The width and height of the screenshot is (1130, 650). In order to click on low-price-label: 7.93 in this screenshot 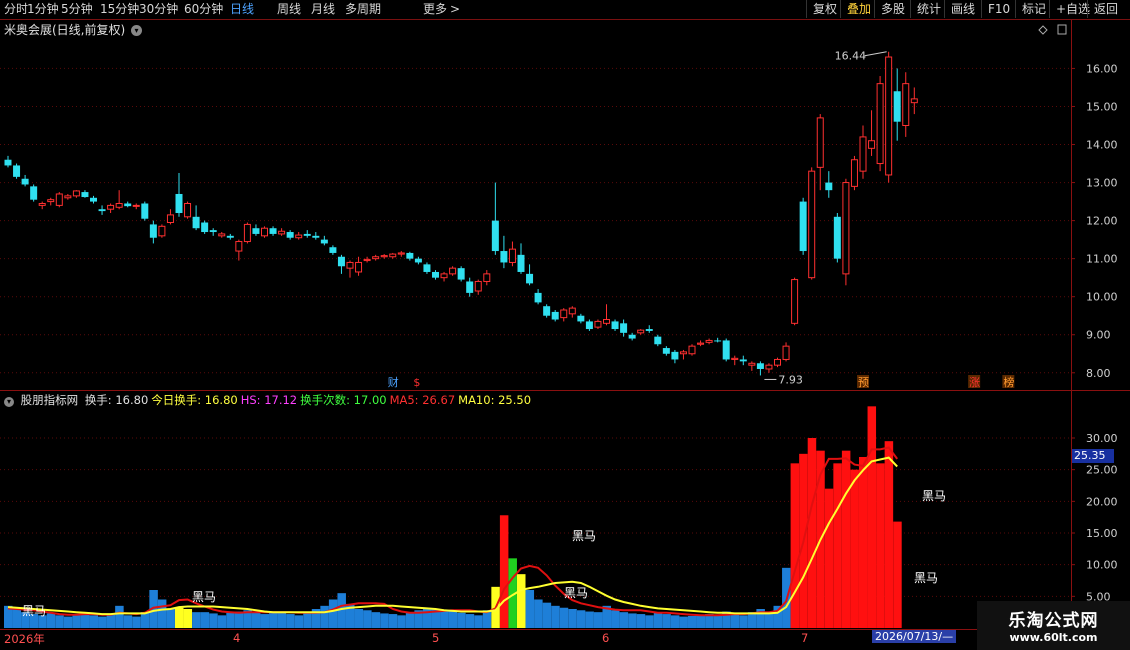, I will do `click(790, 379)`.